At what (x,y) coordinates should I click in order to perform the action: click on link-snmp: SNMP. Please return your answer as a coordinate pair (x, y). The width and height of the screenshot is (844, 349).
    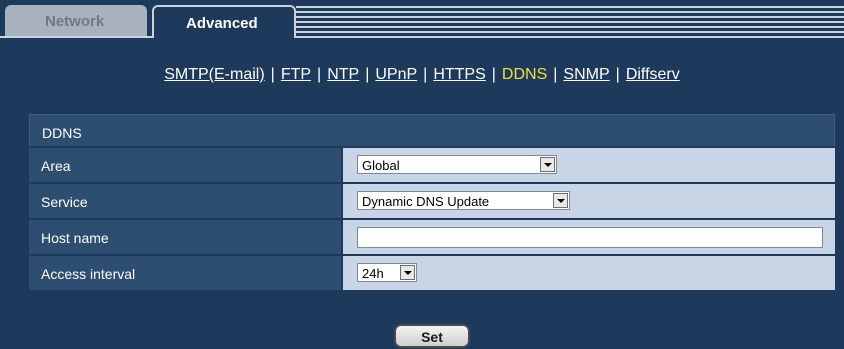
    Looking at the image, I should click on (586, 74).